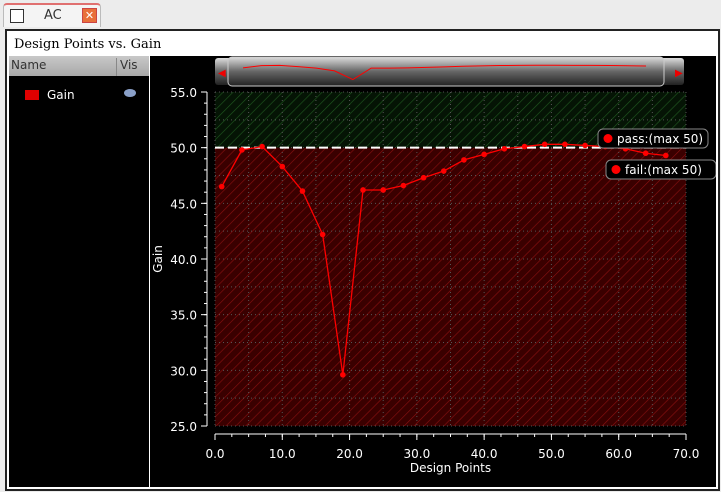 The width and height of the screenshot is (721, 492). What do you see at coordinates (17, 16) in the screenshot?
I see `chart-icon` at bounding box center [17, 16].